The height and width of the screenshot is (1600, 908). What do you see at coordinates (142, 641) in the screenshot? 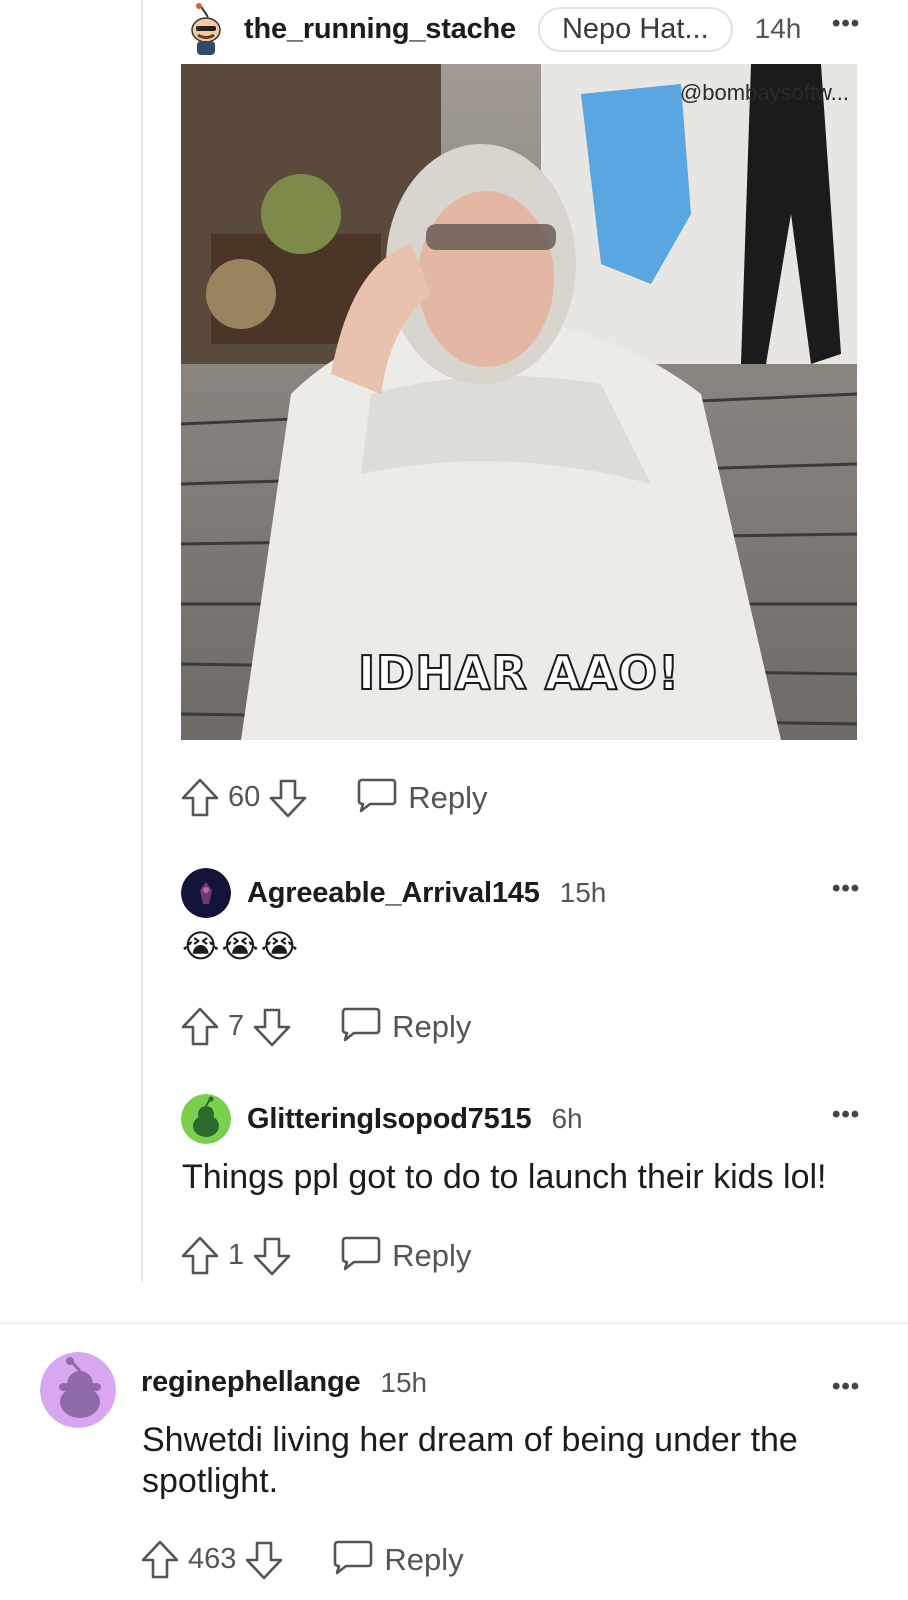
I see `thread-line` at bounding box center [142, 641].